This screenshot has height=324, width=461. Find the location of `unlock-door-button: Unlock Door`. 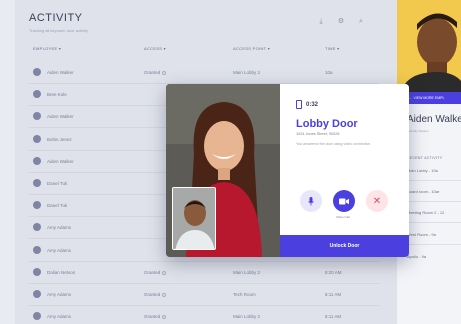

unlock-door-button: Unlock Door is located at coordinates (344, 246).